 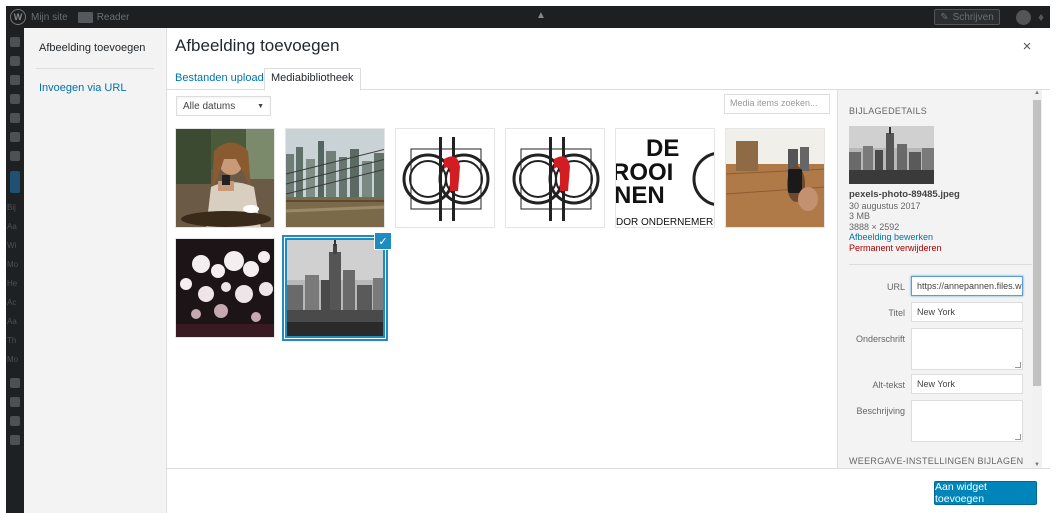 I want to click on edit-image-link: Afbeelding bewerken, so click(x=941, y=237).